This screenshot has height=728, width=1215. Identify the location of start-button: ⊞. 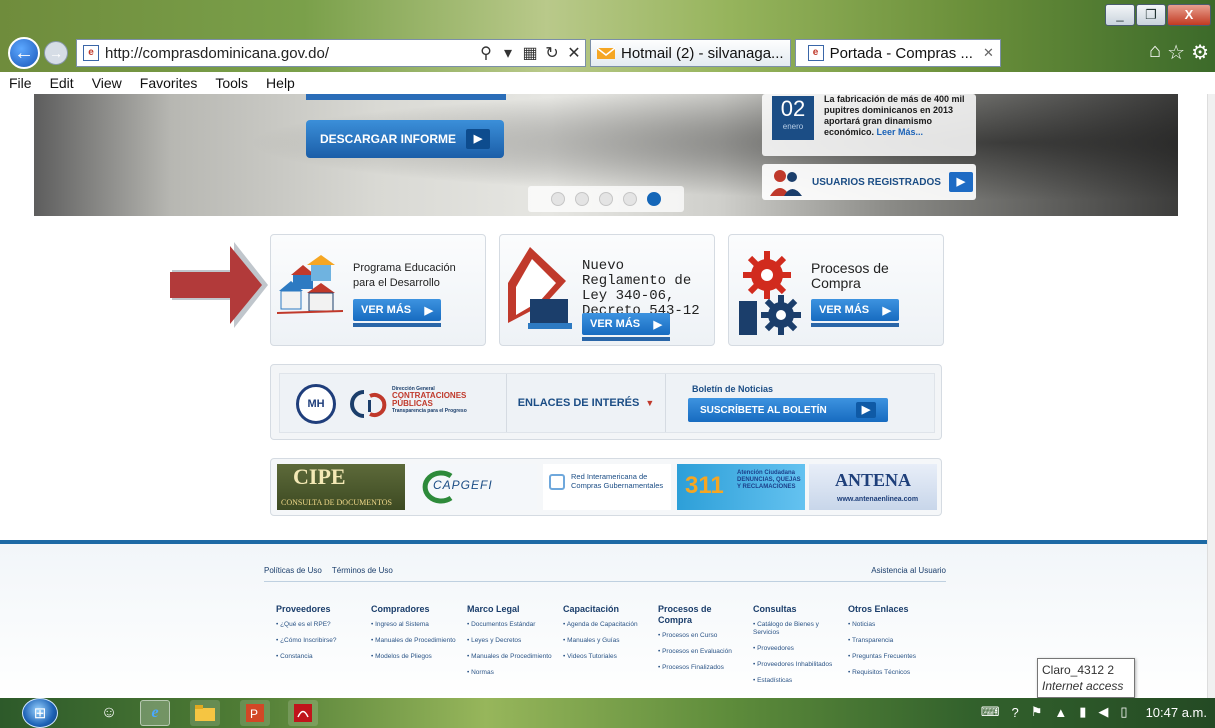
(40, 713).